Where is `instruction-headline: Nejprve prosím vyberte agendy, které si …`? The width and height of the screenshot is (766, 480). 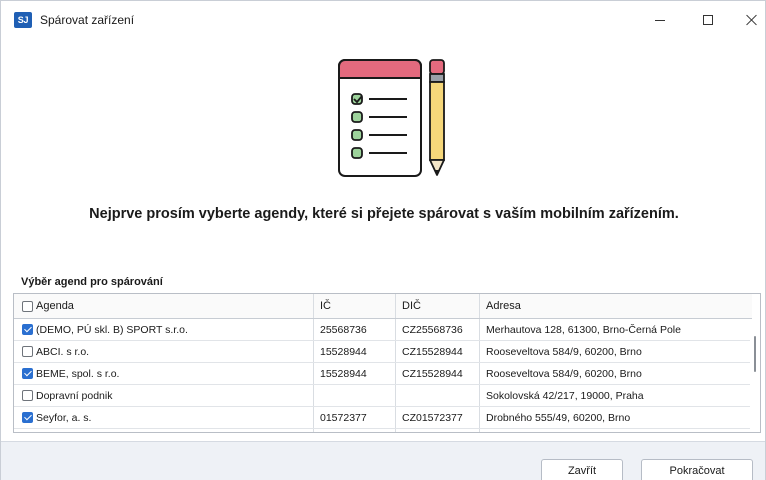
instruction-headline: Nejprve prosím vyberte agendy, které si … is located at coordinates (384, 214).